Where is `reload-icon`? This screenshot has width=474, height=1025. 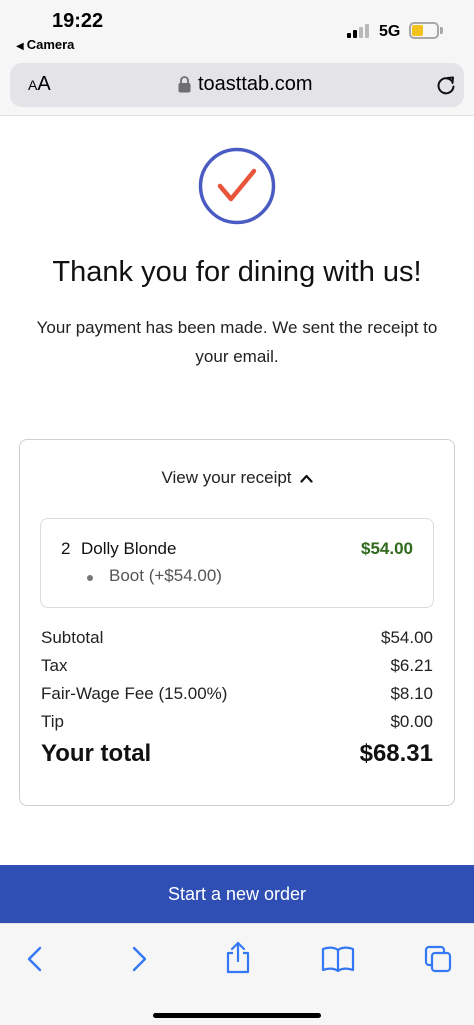
reload-icon is located at coordinates (446, 85).